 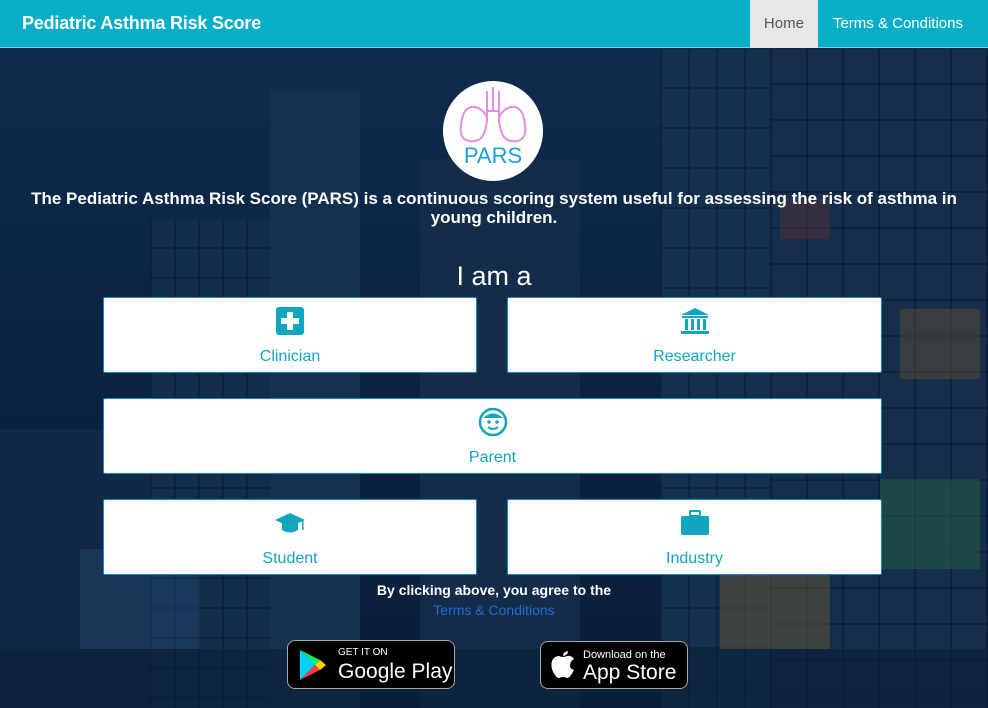 I want to click on google-play-big-text: Google Play, so click(x=395, y=671).